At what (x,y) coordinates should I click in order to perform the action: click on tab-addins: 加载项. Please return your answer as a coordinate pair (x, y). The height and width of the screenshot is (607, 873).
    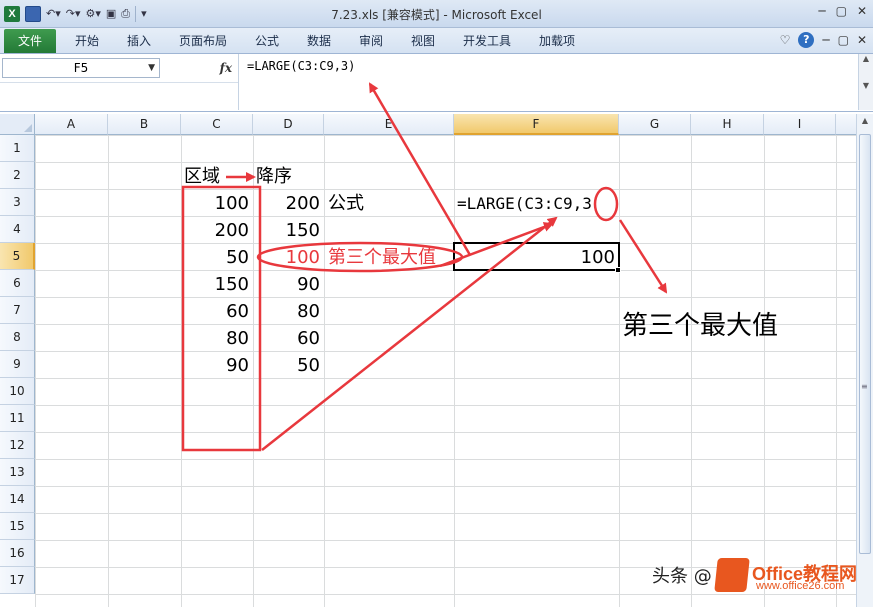
    Looking at the image, I should click on (557, 42).